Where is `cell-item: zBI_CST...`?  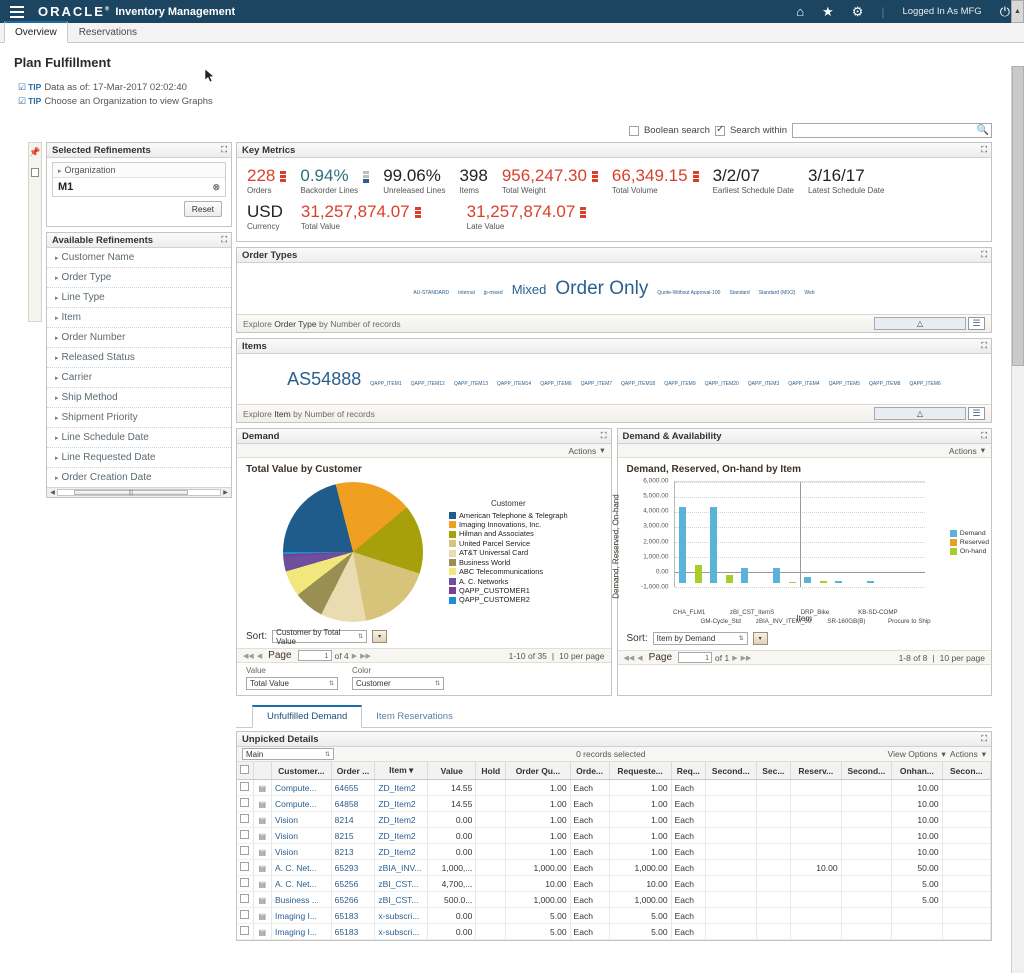 cell-item: zBI_CST... is located at coordinates (401, 899).